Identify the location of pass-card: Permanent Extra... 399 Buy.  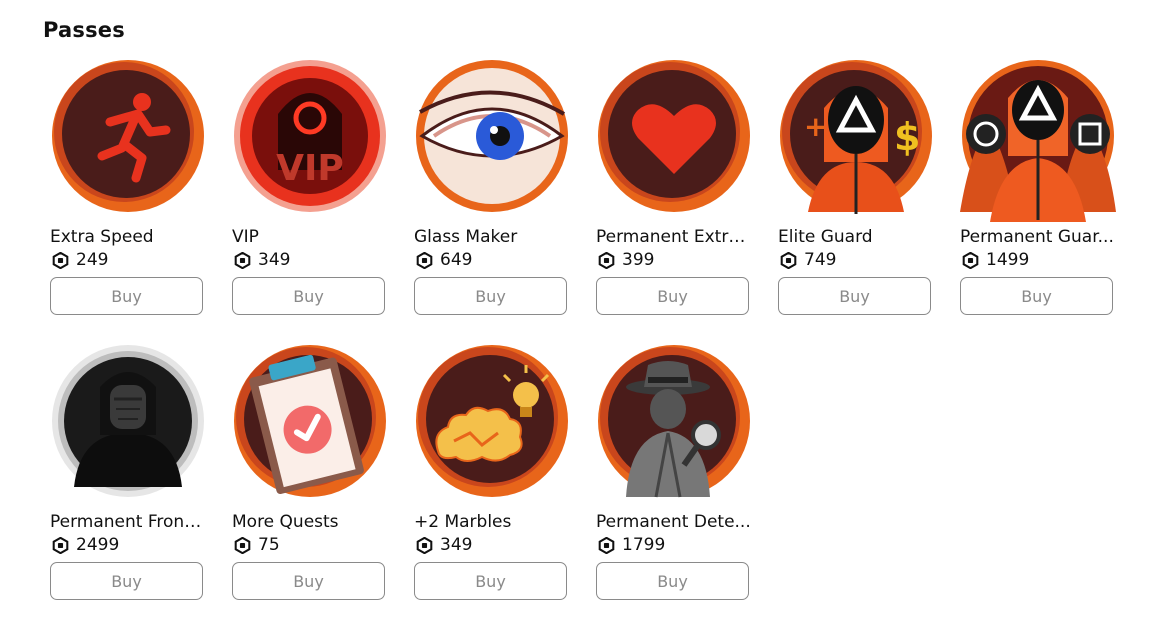
(674, 187).